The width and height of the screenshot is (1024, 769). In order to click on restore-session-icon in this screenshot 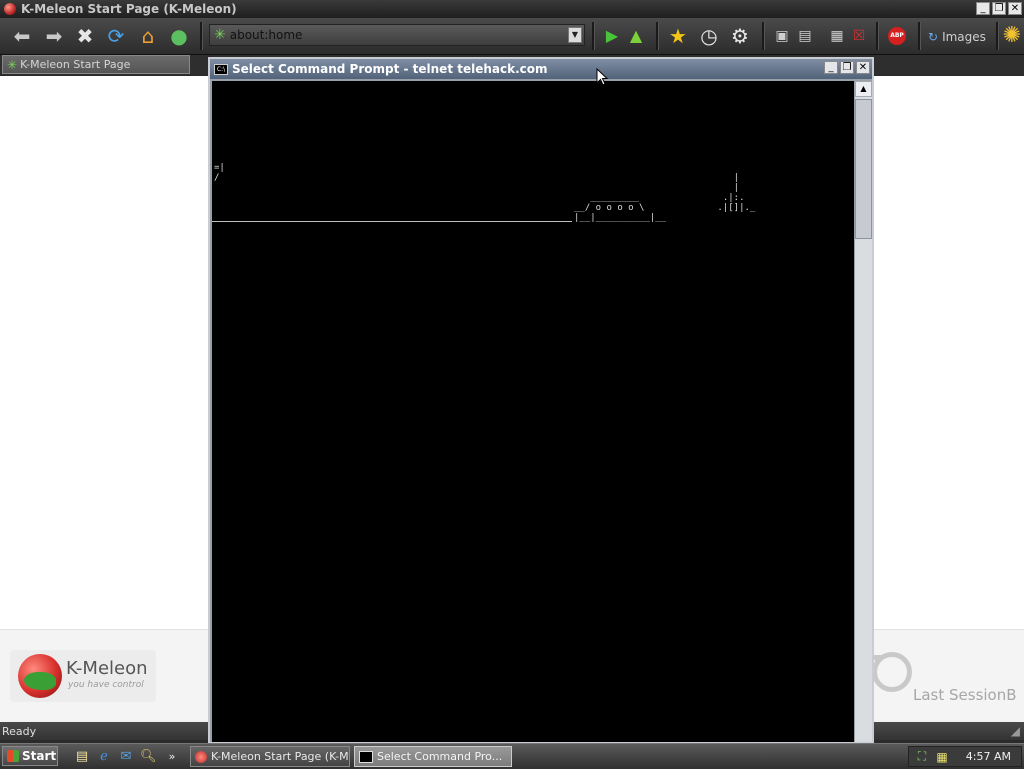, I will do `click(891, 672)`.